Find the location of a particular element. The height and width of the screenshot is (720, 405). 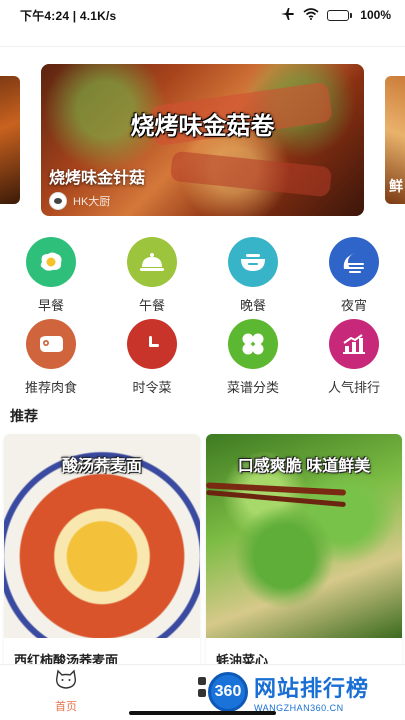

banner-headline: 烧烤味金菇卷 is located at coordinates (202, 126).